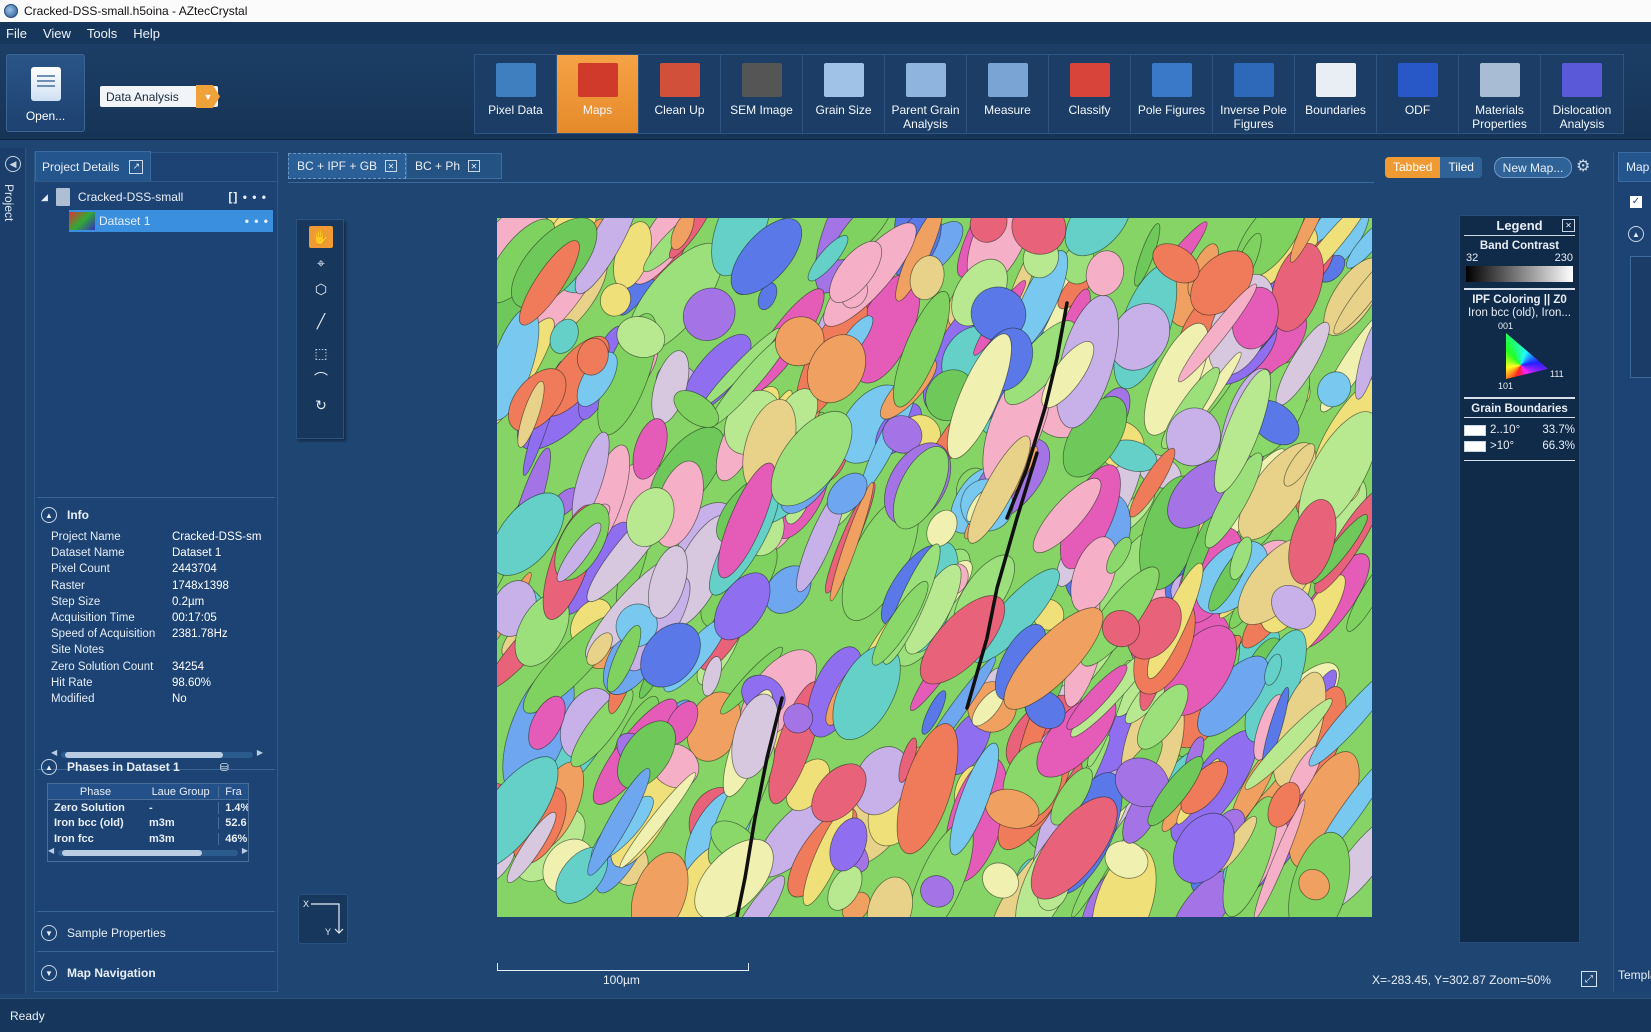 This screenshot has width=1651, height=1032. Describe the element at coordinates (1585, 167) in the screenshot. I see `gear-icon: ⚙` at that location.